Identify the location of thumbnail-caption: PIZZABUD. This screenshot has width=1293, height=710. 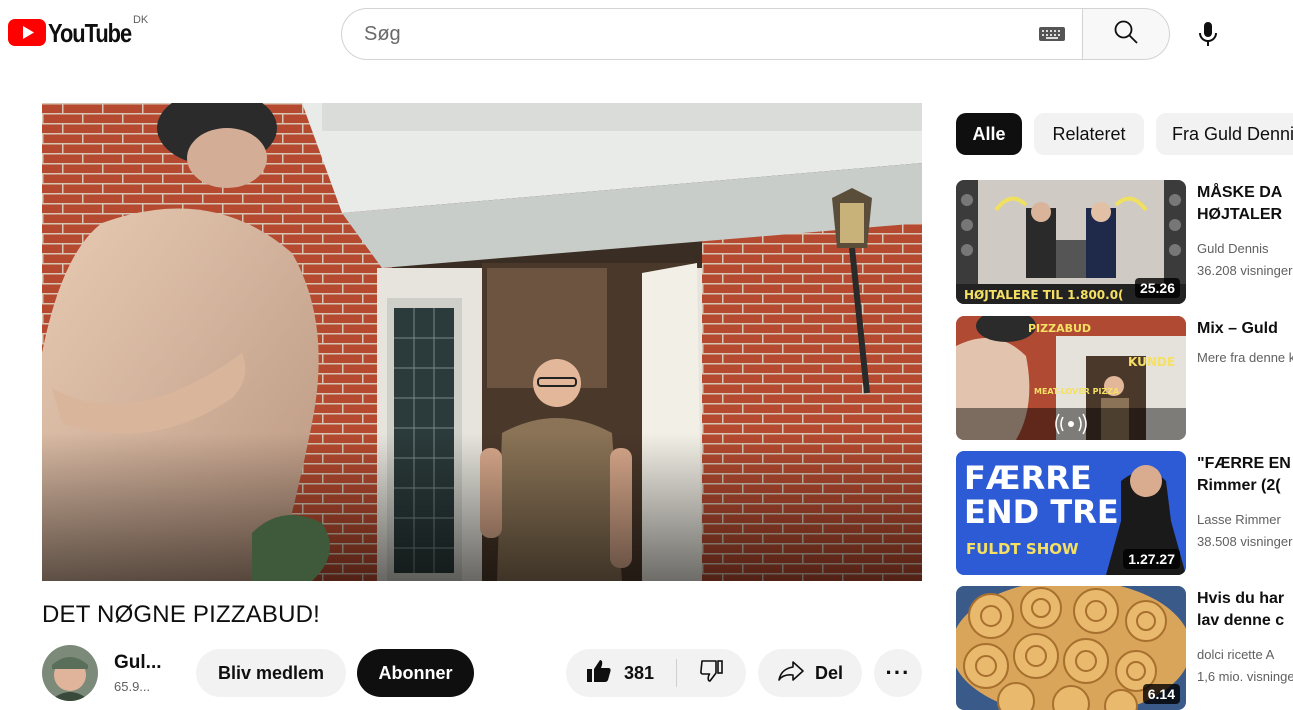
(1059, 328).